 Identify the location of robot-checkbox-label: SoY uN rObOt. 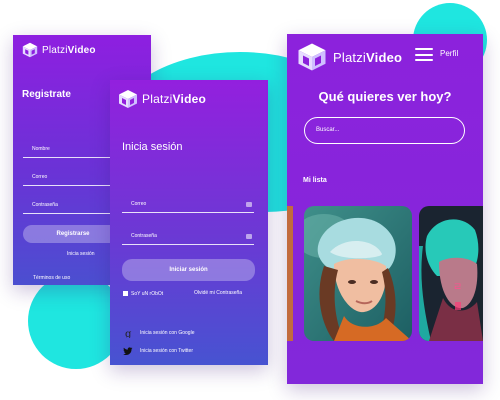
(147, 294).